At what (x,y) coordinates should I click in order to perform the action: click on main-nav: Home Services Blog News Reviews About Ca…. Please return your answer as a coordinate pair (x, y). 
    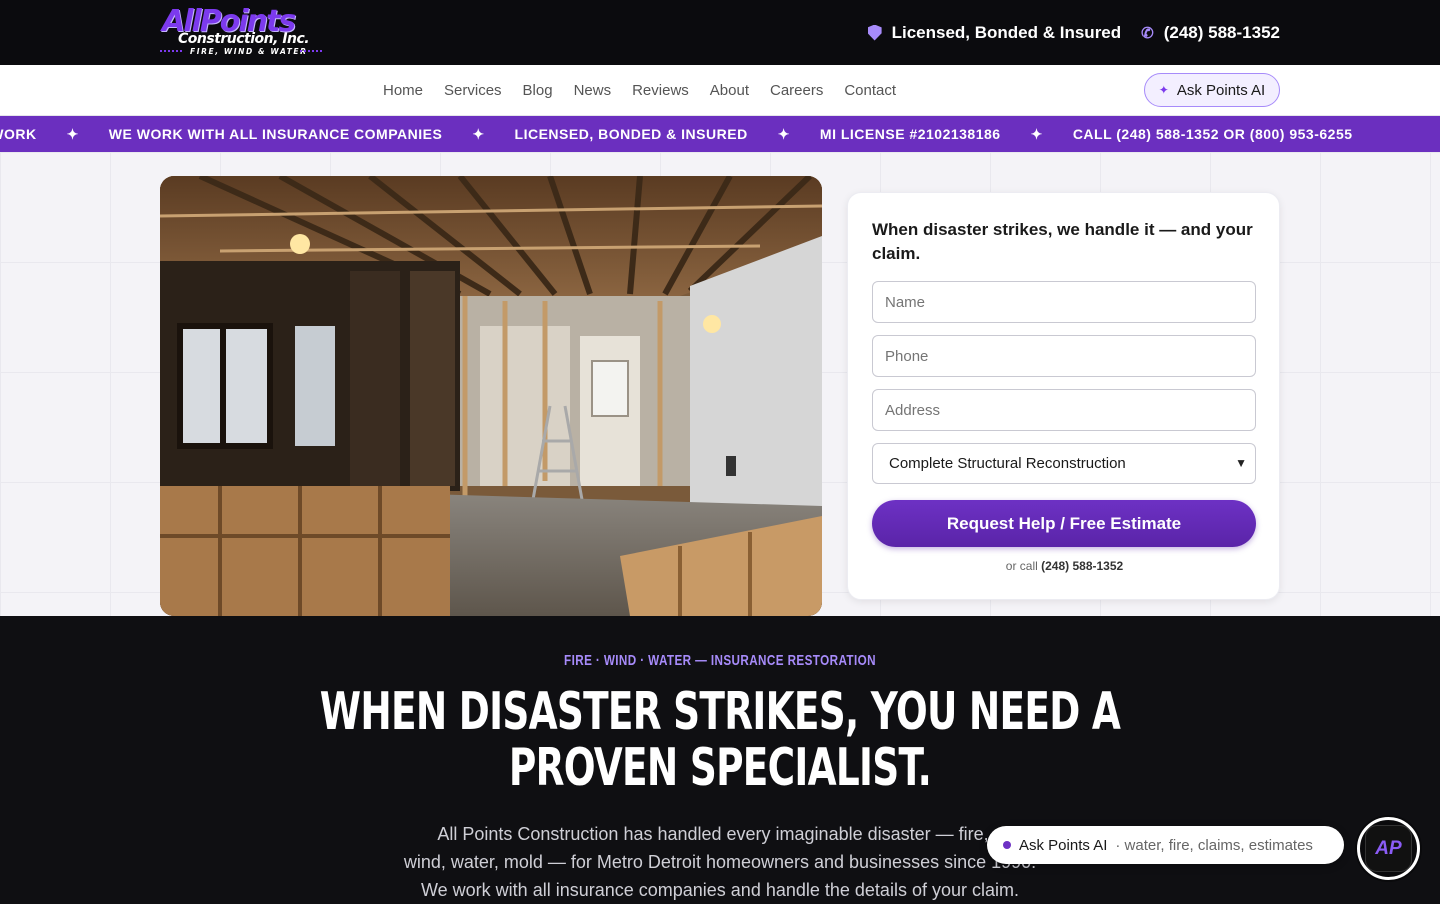
    Looking at the image, I should click on (720, 90).